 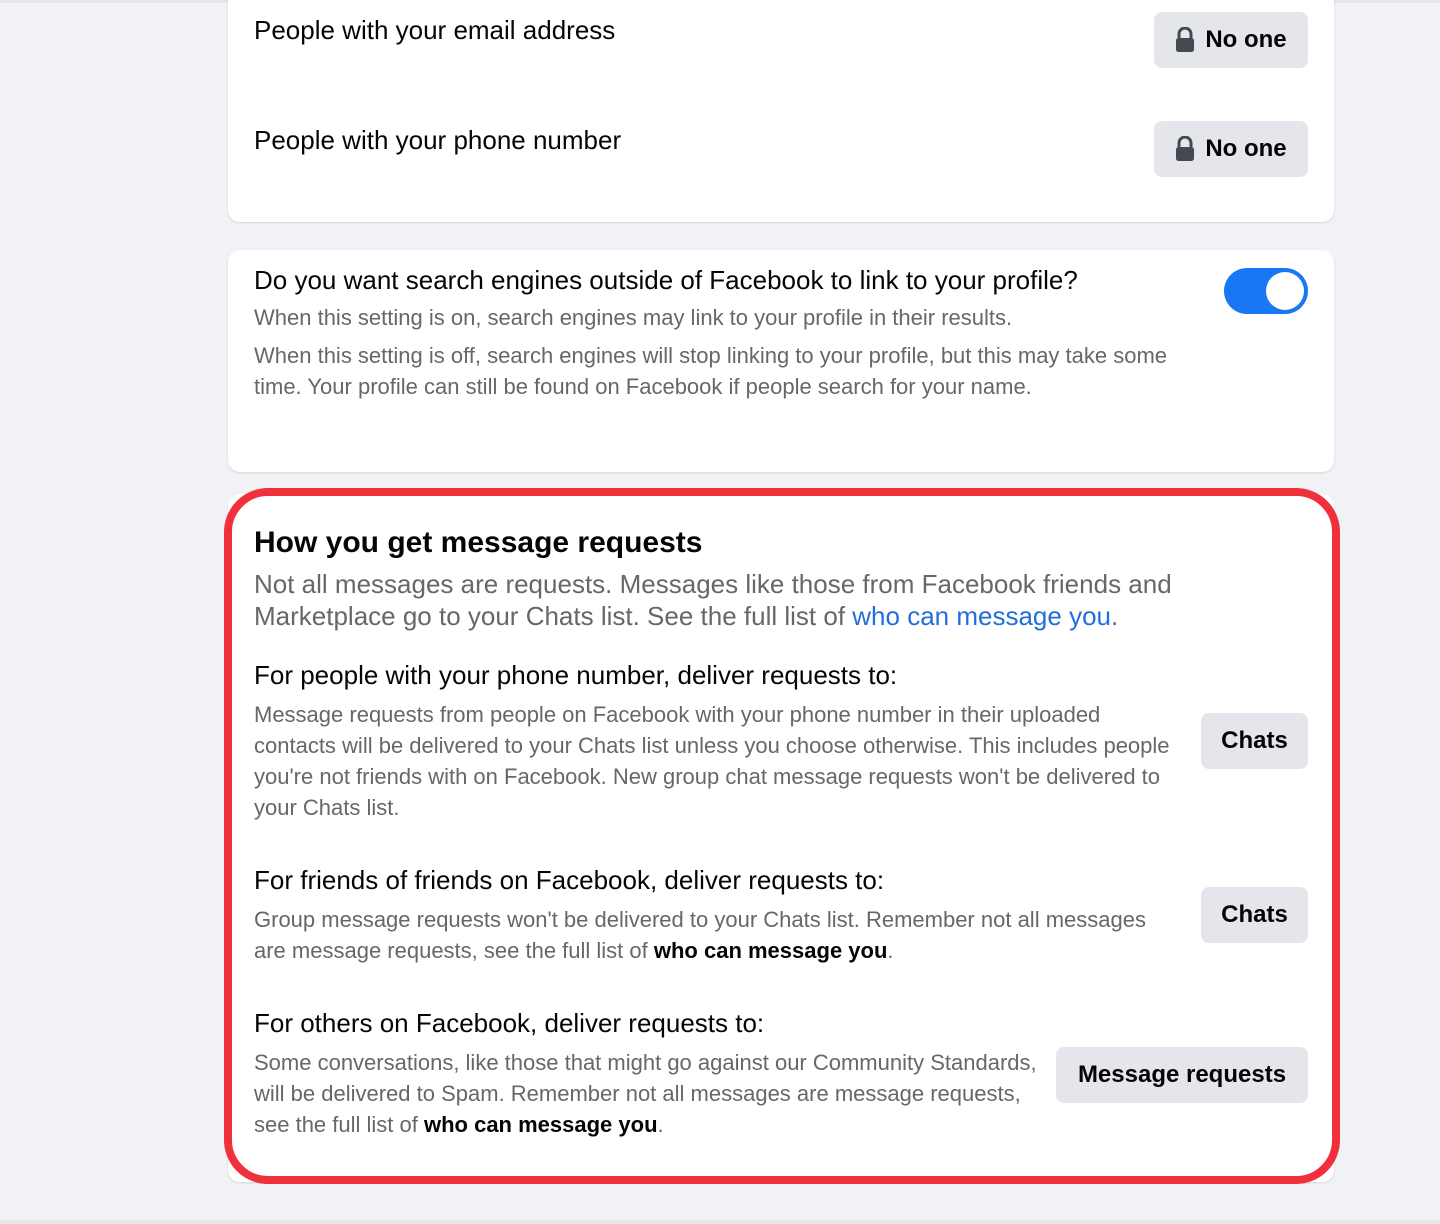 I want to click on email-lookup-label: People with your email address, so click(x=435, y=30).